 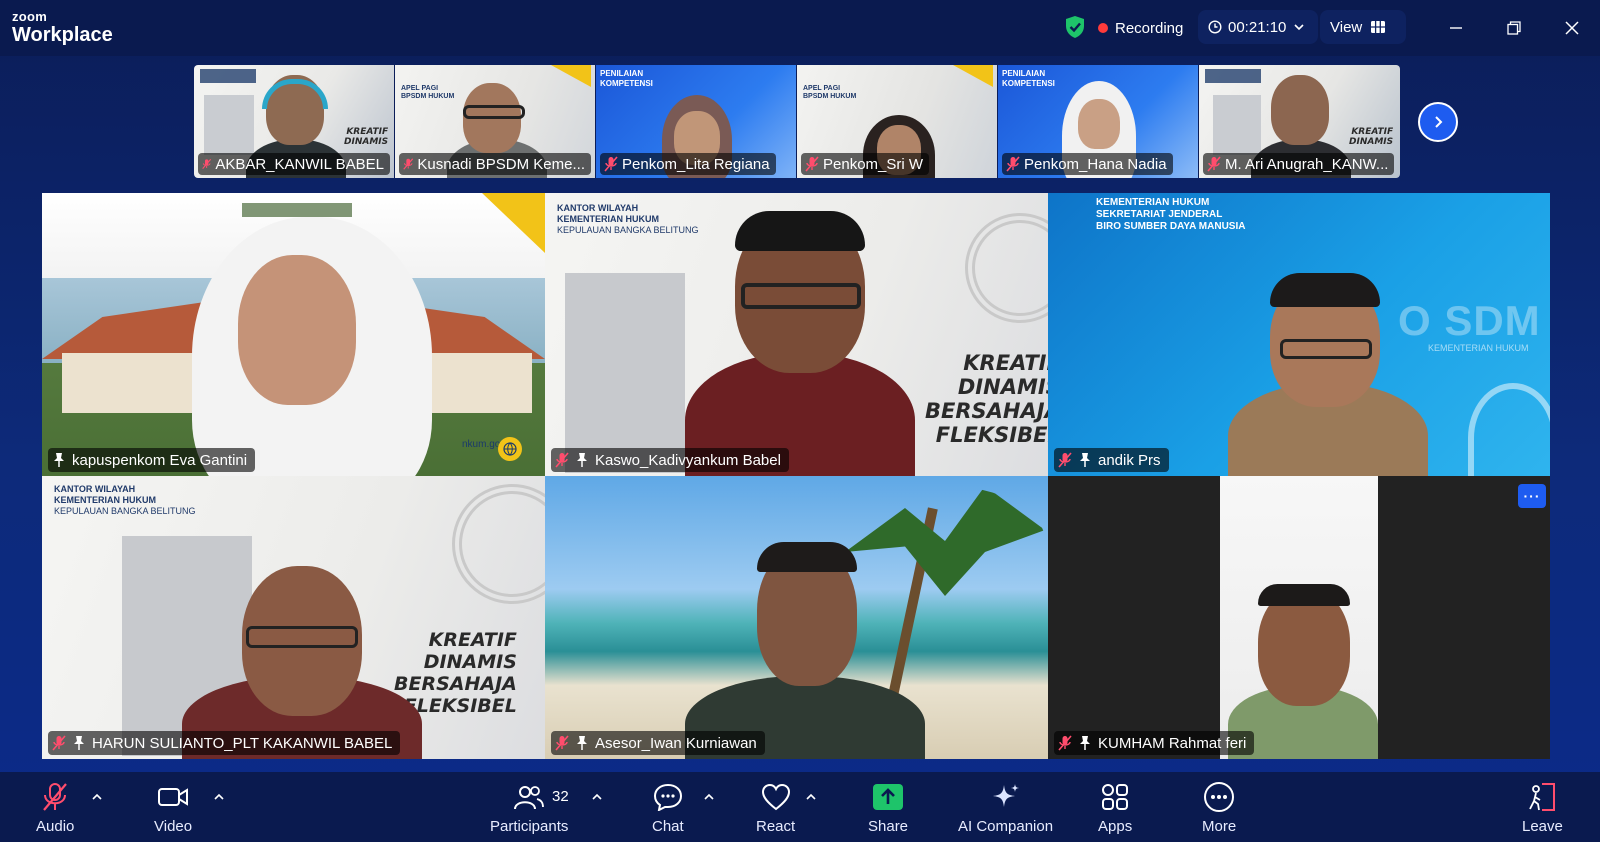 I want to click on participant-name-tag: HARUN SULIANTO_PLT KAKANWIL BABEL, so click(x=224, y=743).